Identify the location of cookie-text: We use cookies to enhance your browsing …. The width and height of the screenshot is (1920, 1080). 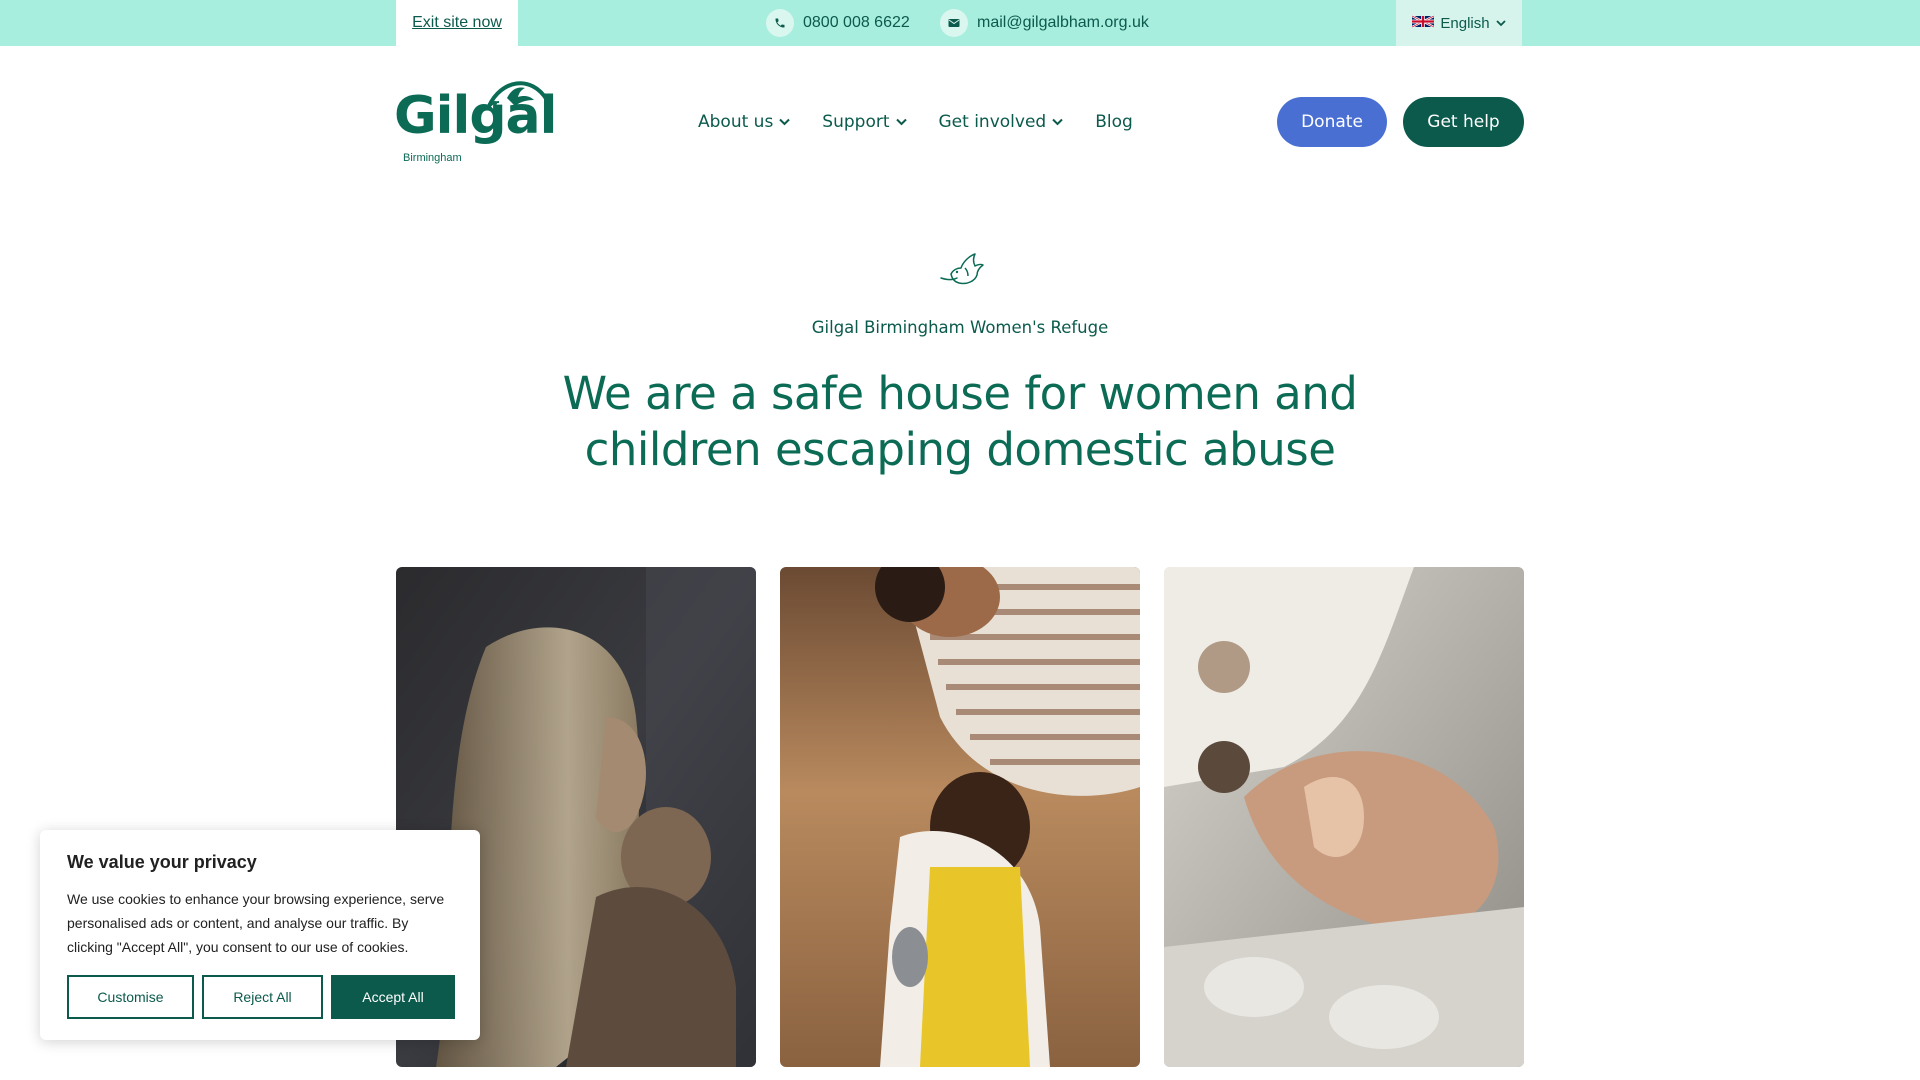
(256, 923).